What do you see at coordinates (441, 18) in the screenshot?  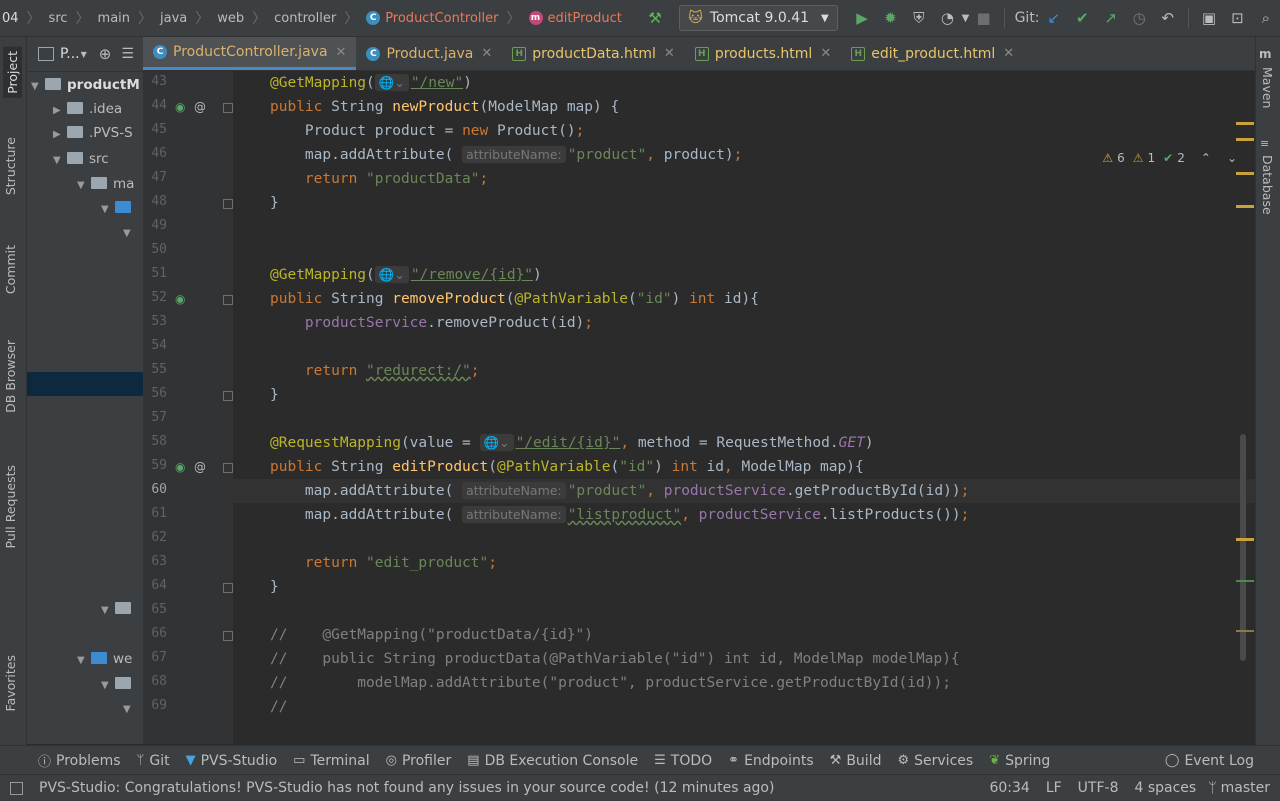 I see `breadcrumb-class: ProductController` at bounding box center [441, 18].